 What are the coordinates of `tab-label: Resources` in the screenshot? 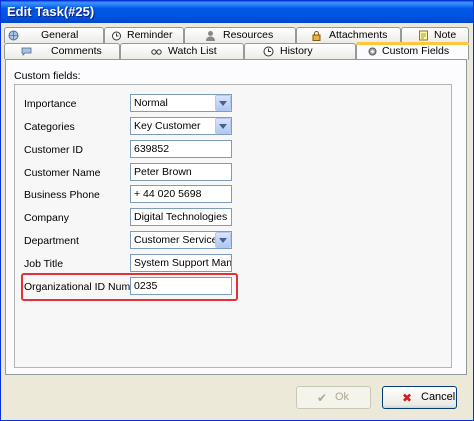 It's located at (248, 35).